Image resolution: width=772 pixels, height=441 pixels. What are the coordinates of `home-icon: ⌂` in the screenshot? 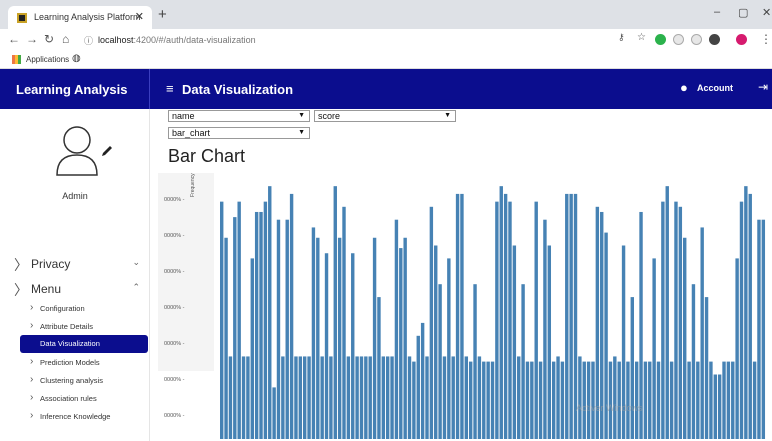 It's located at (65, 39).